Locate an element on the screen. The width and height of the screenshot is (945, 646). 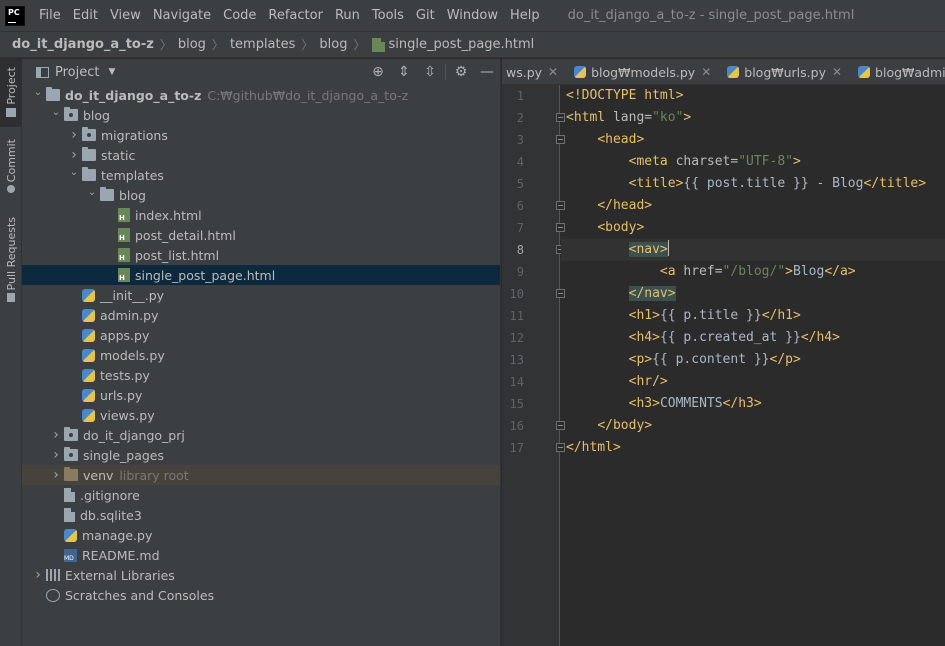
project-panel-title: Project is located at coordinates (77, 72).